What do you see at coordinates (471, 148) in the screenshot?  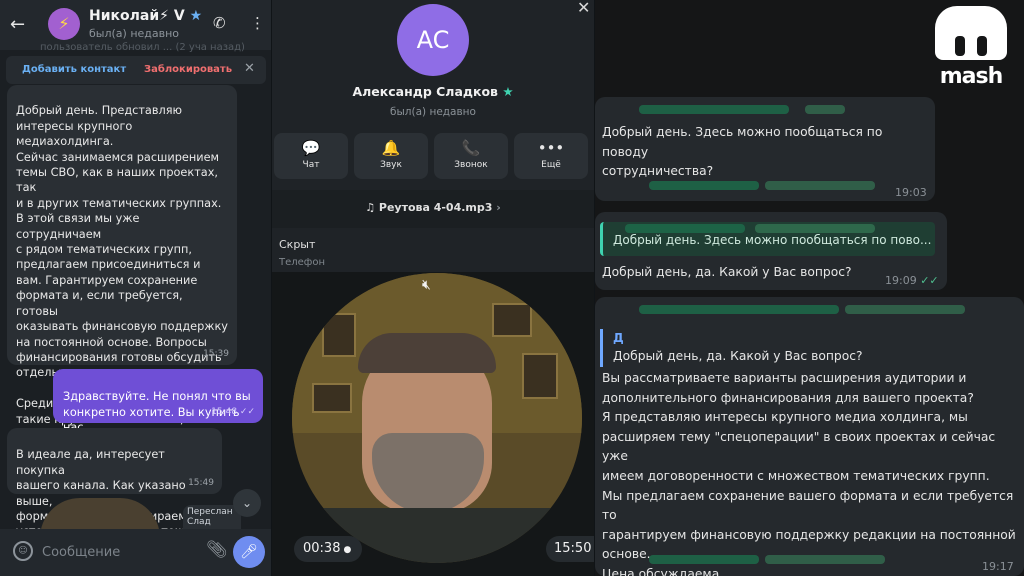 I see `phone-icon: 📞` at bounding box center [471, 148].